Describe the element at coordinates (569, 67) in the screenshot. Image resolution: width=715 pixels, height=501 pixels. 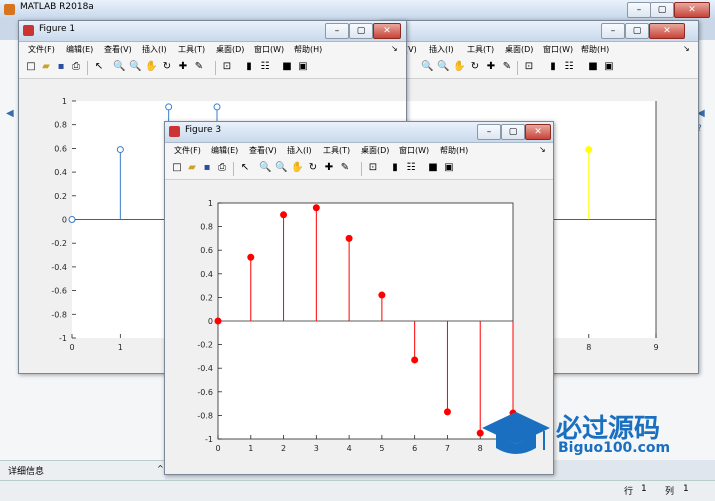
I see `figure2-legend-icon: ☷` at that location.